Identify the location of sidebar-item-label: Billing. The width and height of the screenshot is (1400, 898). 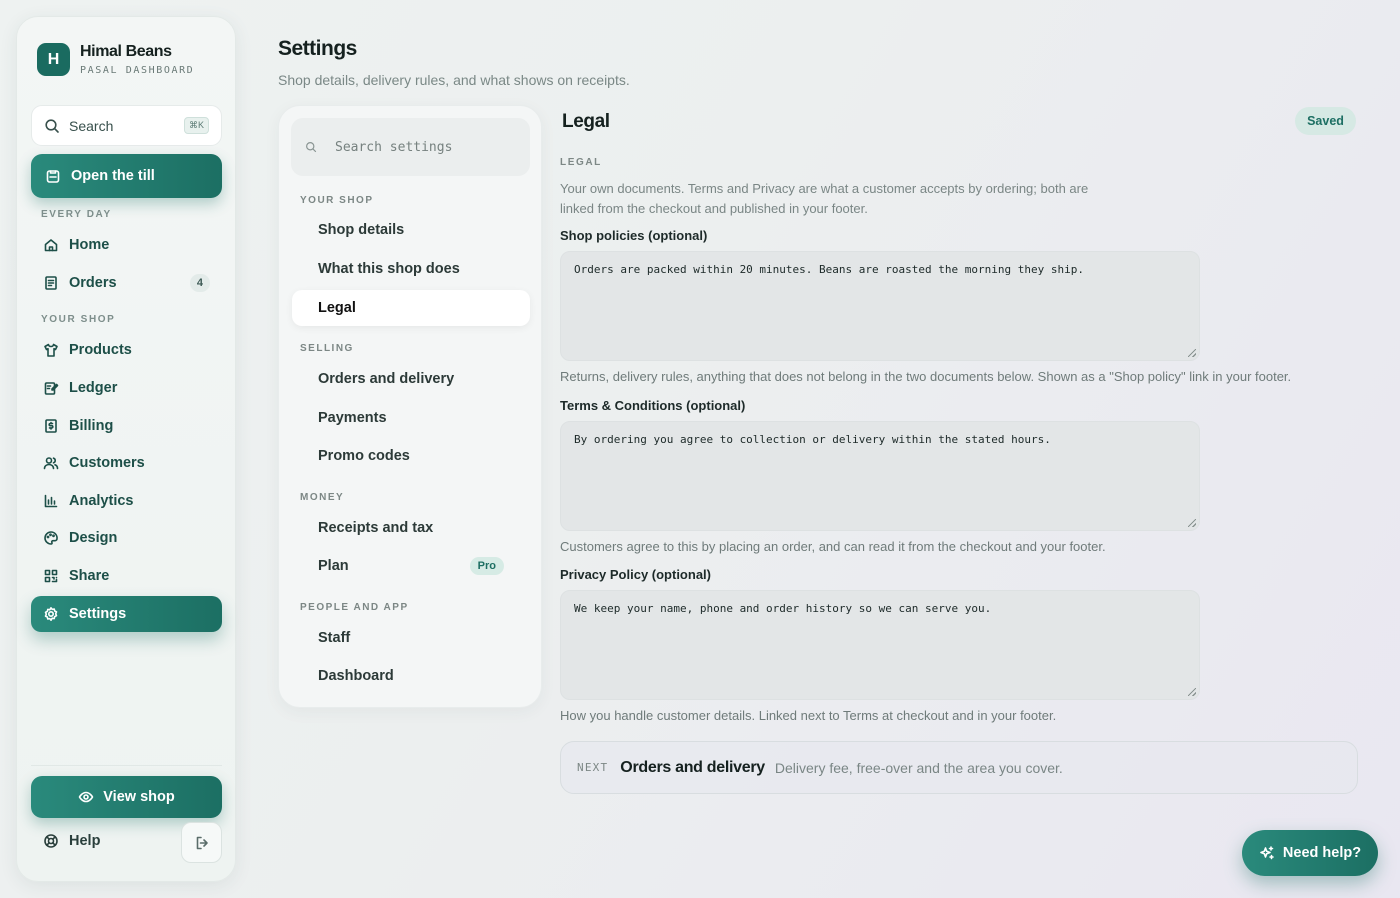
(91, 426).